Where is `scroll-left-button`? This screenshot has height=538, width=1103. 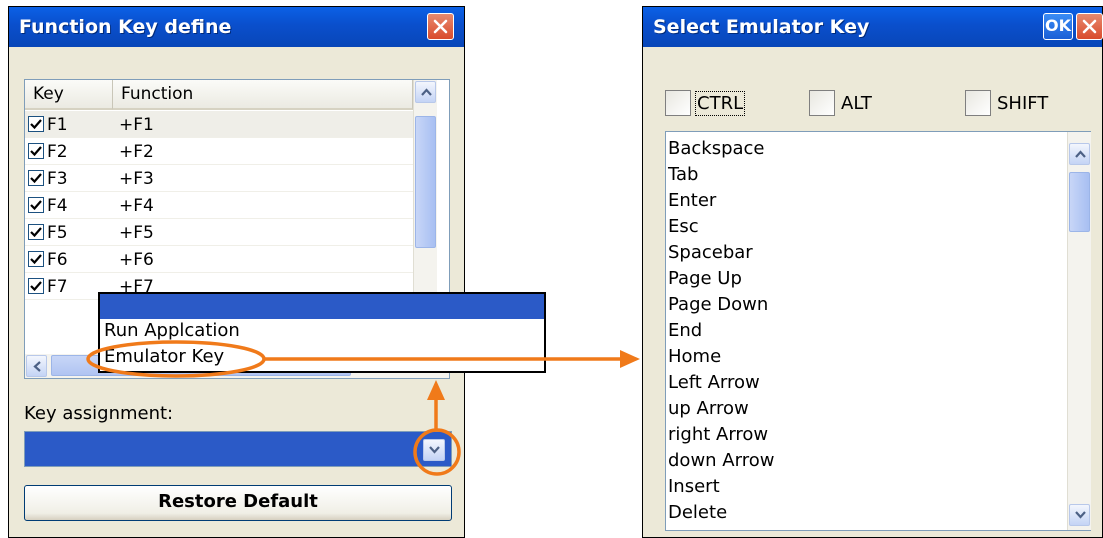
scroll-left-button is located at coordinates (36, 366).